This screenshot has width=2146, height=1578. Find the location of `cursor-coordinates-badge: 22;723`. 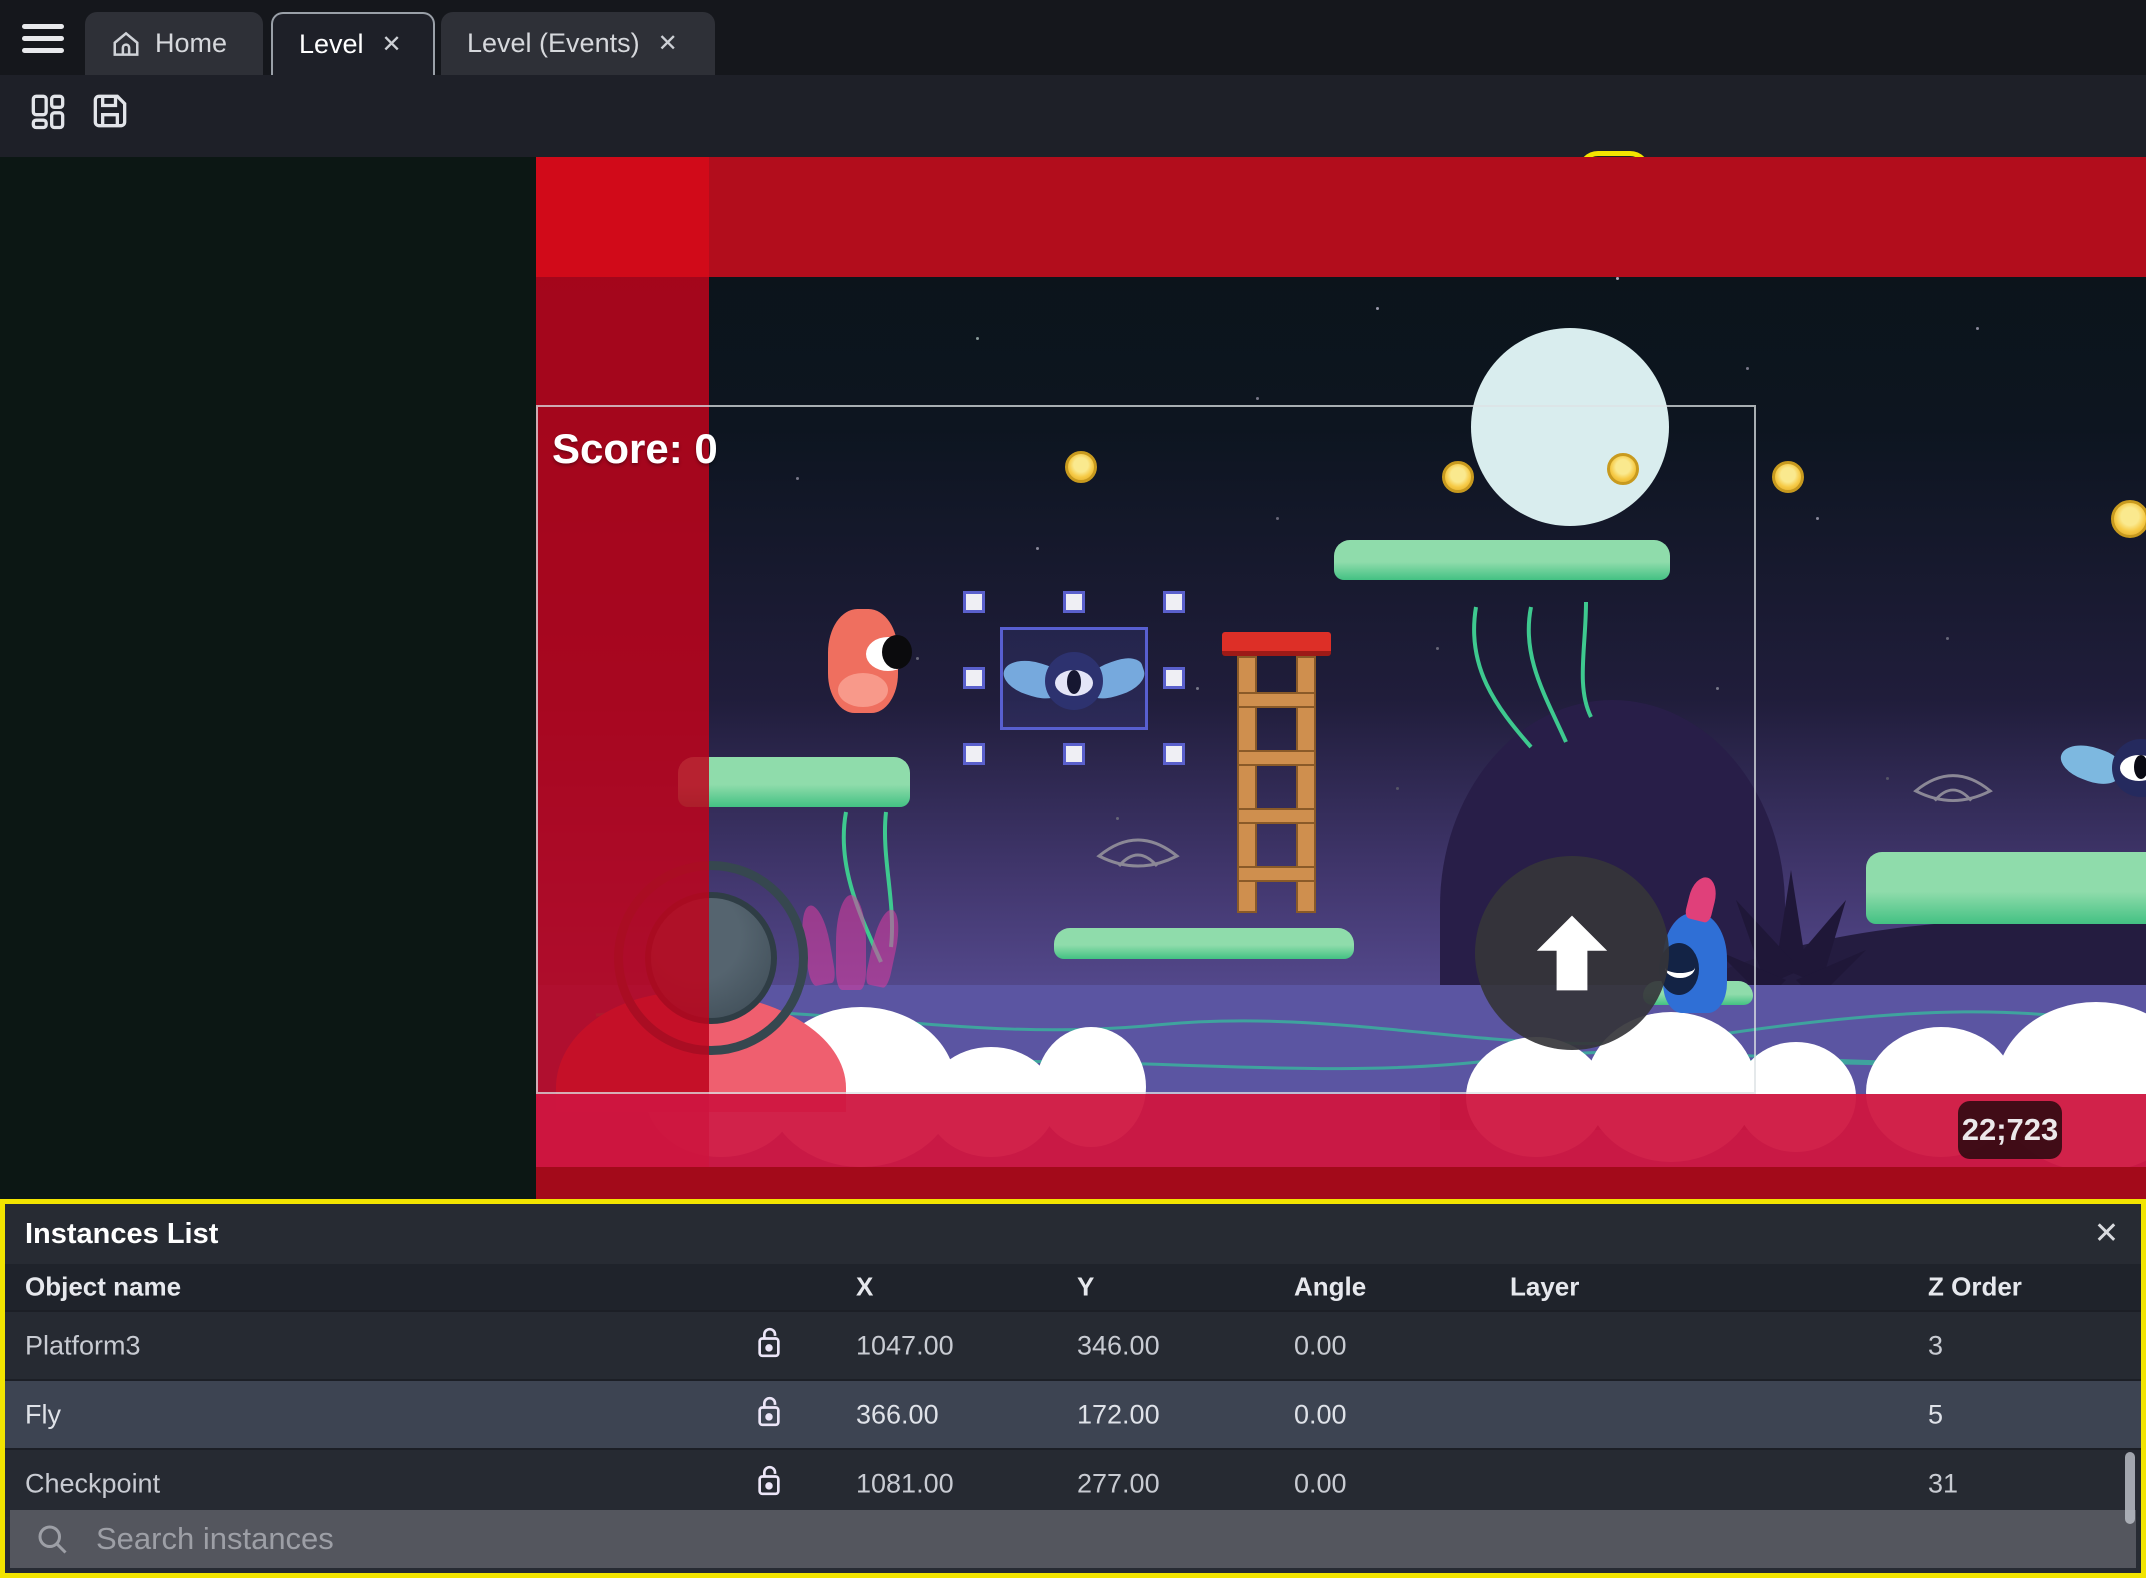

cursor-coordinates-badge: 22;723 is located at coordinates (2010, 1130).